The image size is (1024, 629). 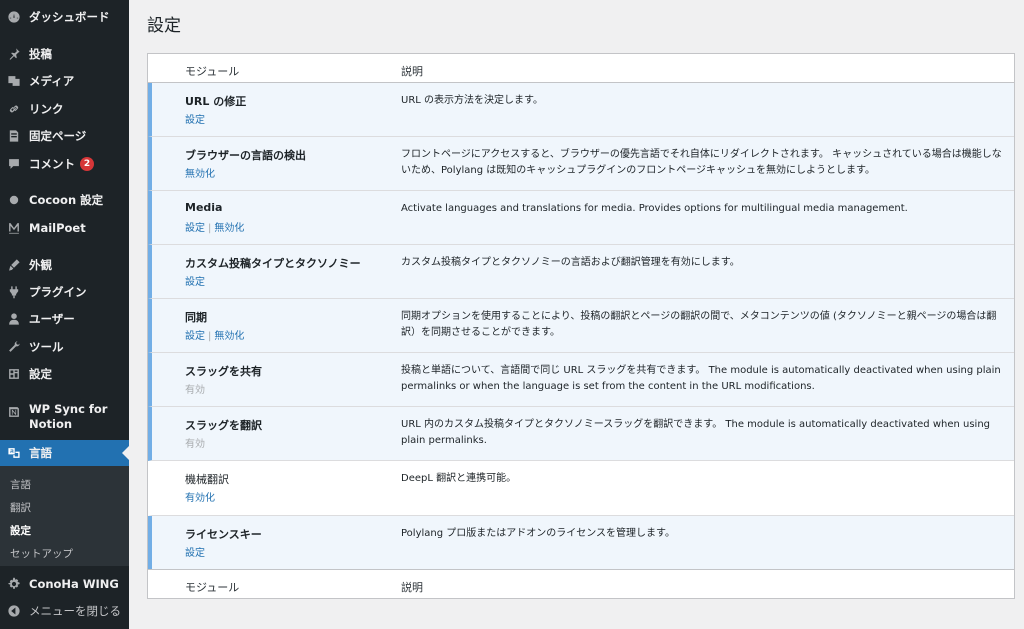 I want to click on menu-item-dashboard: ダッシュボード, so click(x=64, y=17).